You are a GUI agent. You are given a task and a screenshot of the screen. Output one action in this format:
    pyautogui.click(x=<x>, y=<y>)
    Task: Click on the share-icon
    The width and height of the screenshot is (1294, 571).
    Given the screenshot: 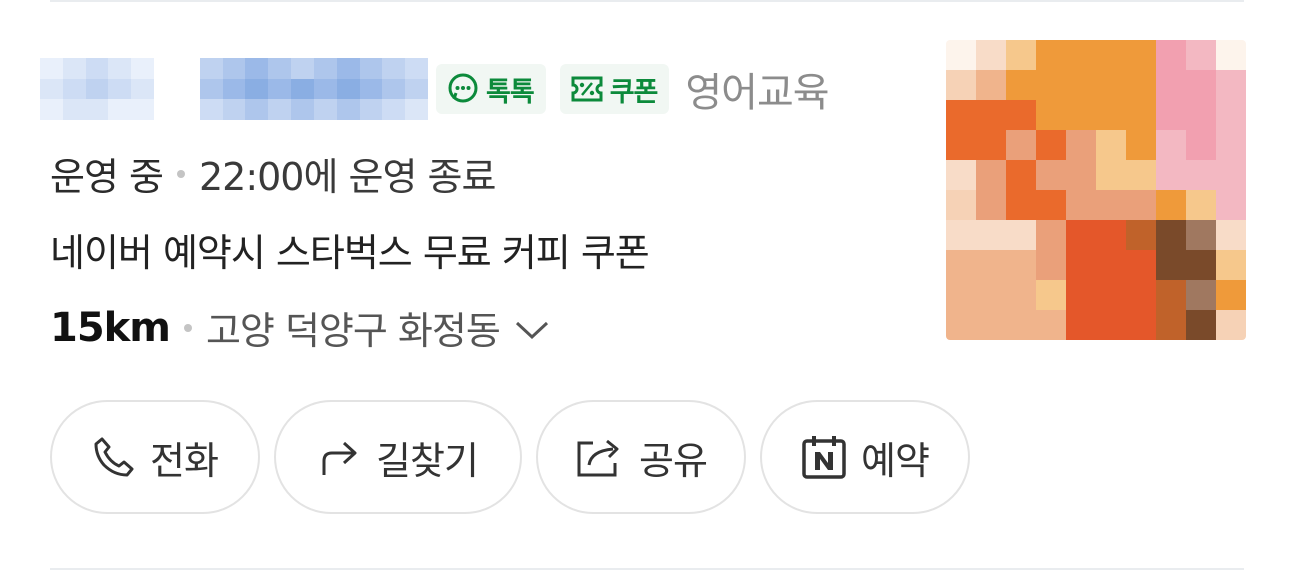 What is the action you would take?
    pyautogui.click(x=598, y=458)
    